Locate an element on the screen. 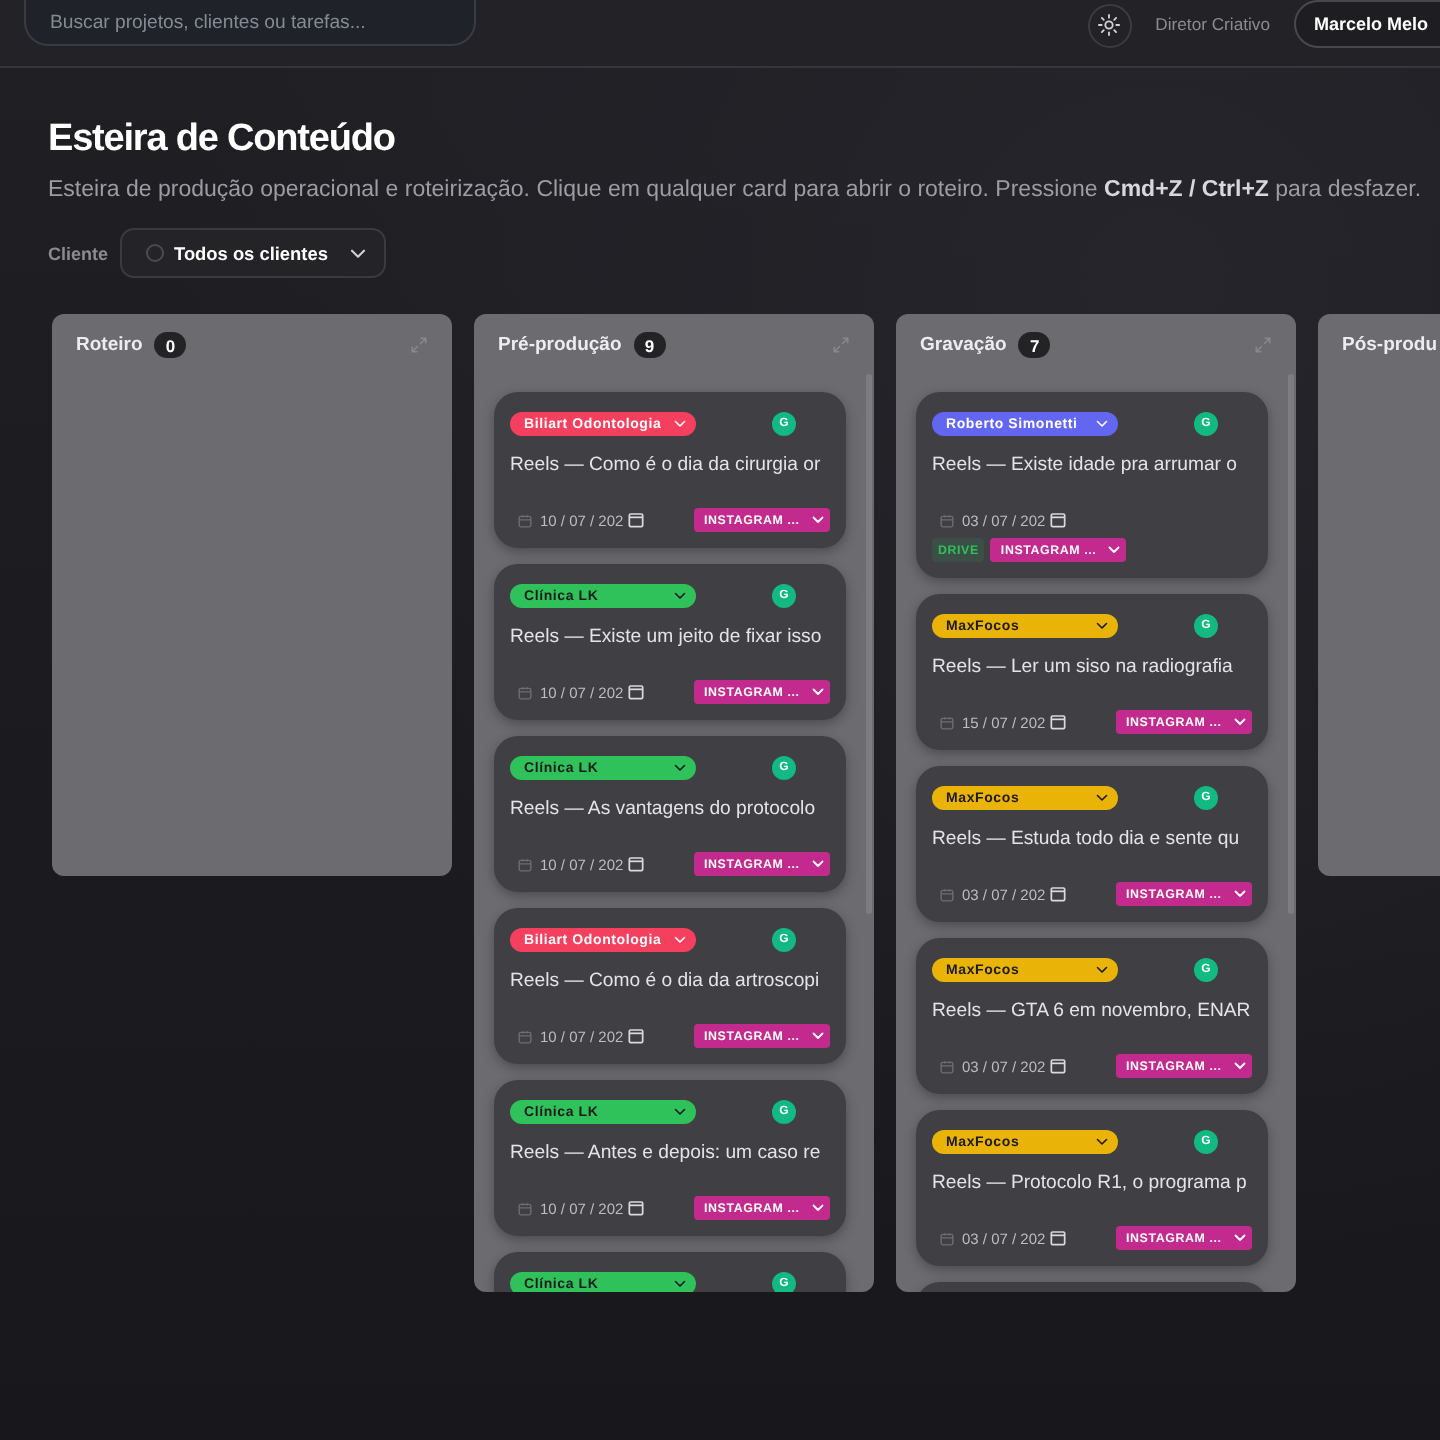  card-title: Reels — GTA 6 em novembro, ENAR is located at coordinates (1092, 1012).